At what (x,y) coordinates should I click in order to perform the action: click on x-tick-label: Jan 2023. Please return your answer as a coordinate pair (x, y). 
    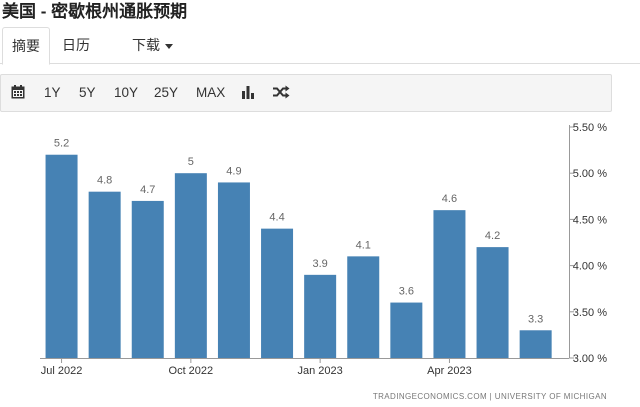
    Looking at the image, I should click on (320, 371).